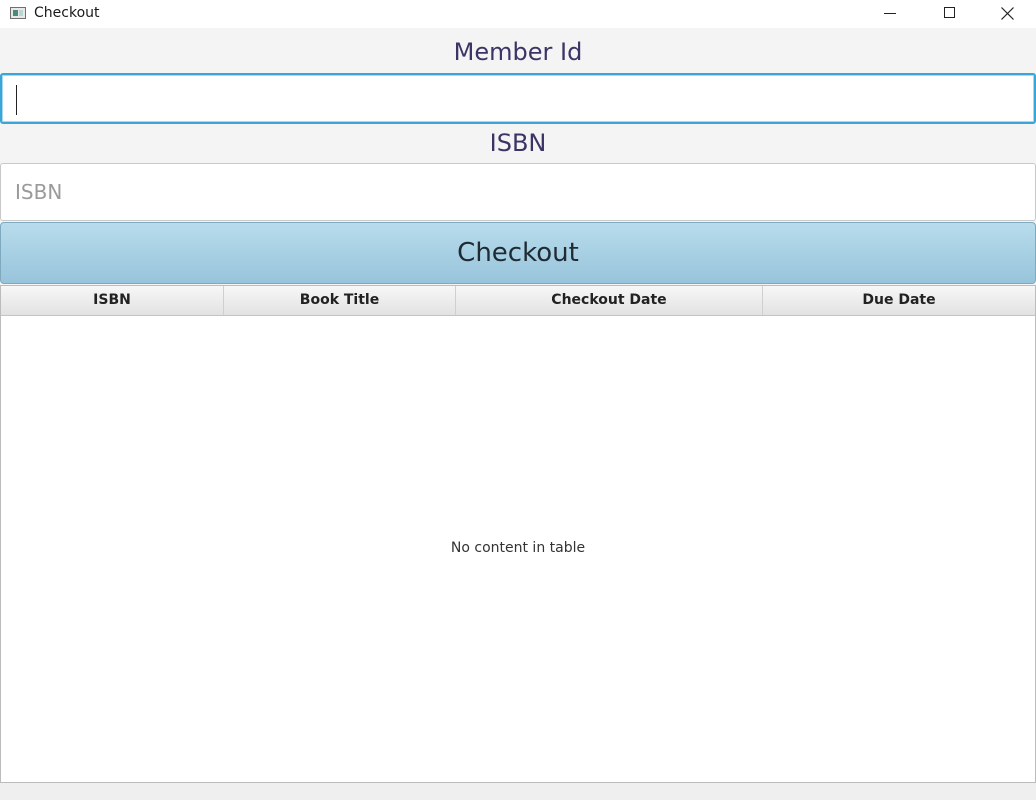  Describe the element at coordinates (518, 548) in the screenshot. I see `empty-table-message: No content in table` at that location.